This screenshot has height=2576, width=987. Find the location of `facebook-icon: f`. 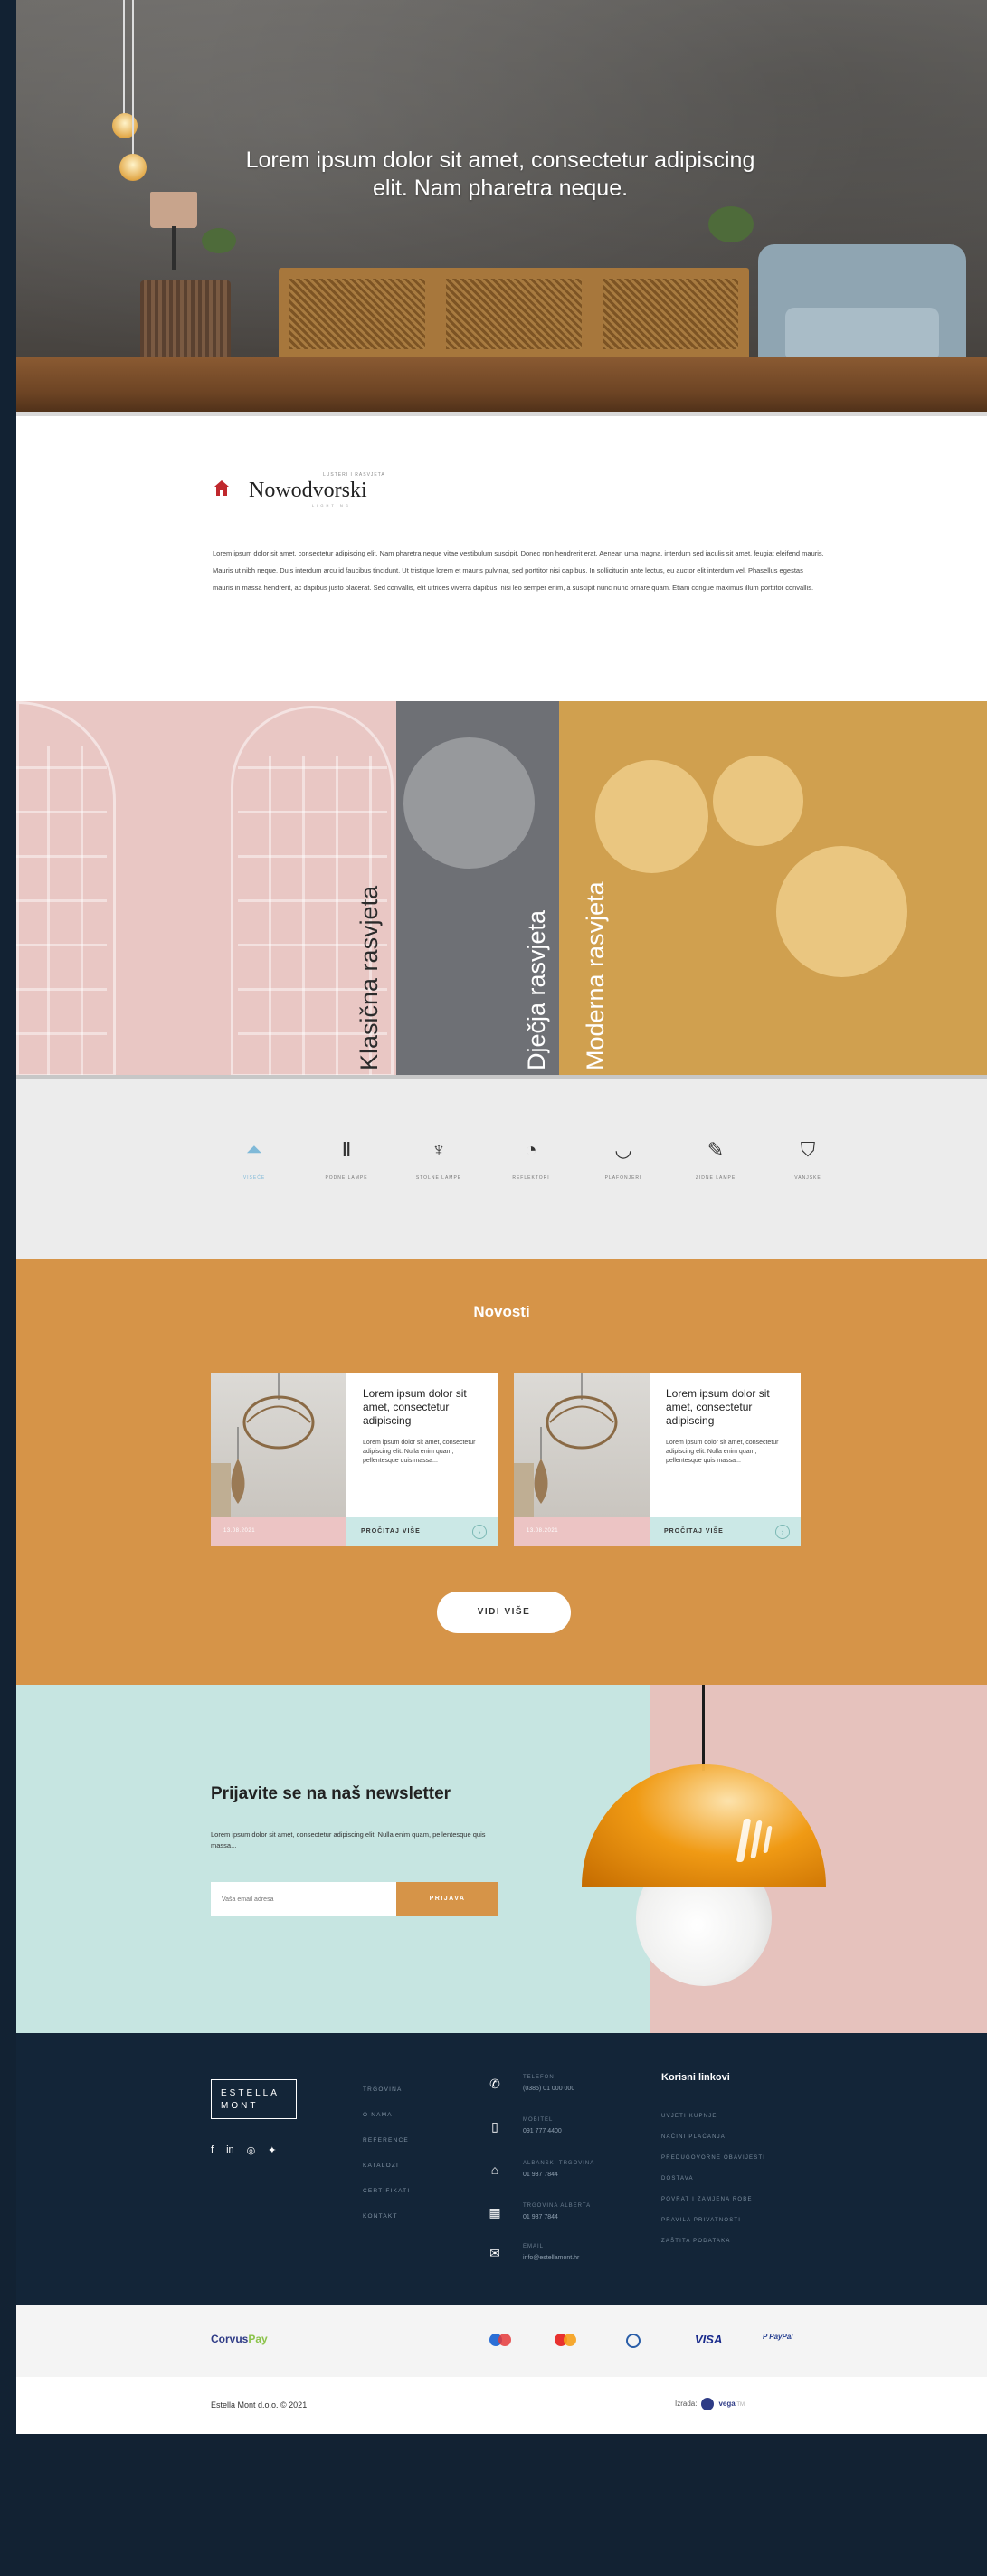

facebook-icon: f is located at coordinates (212, 2150).